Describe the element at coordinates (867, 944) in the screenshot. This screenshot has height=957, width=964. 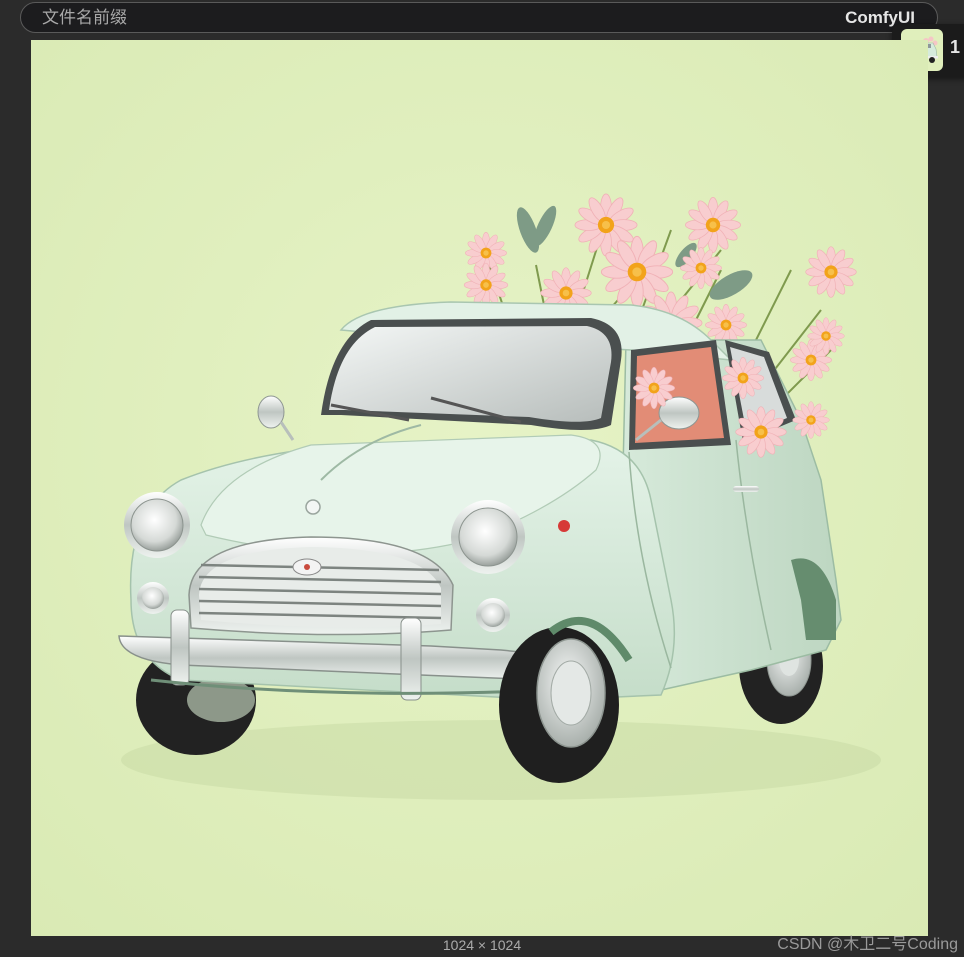
I see `watermark-text: CSDN @木卫二号Coding` at that location.